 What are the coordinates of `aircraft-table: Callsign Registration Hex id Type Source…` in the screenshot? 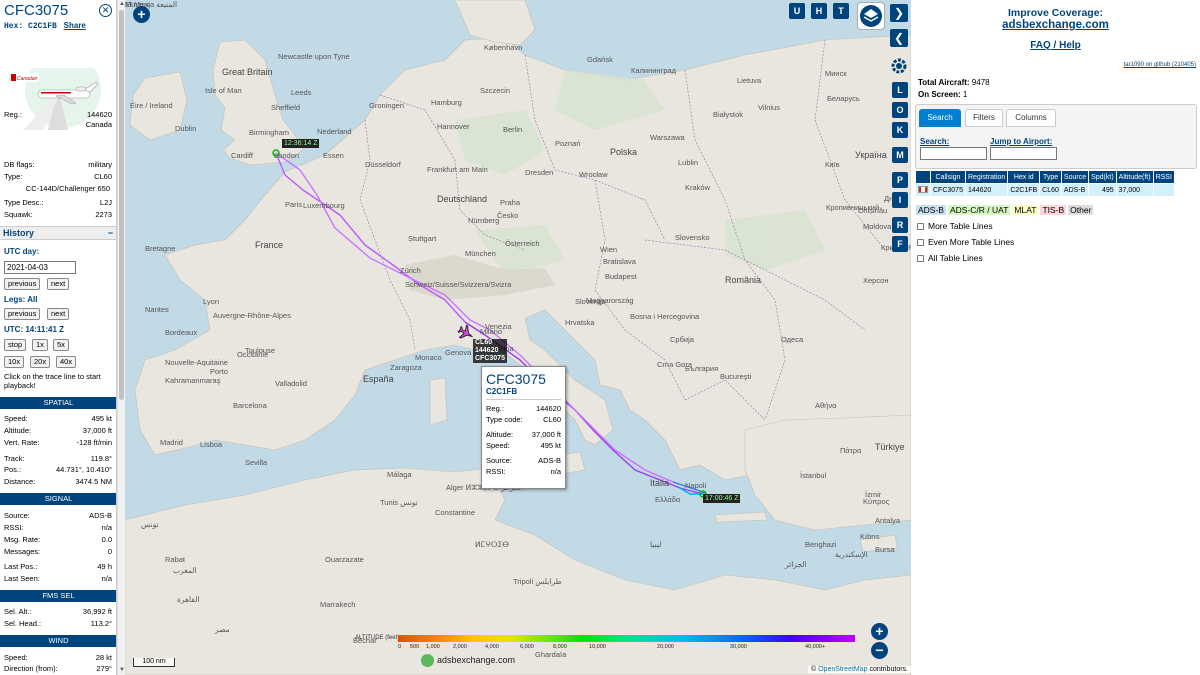 It's located at (1045, 183).